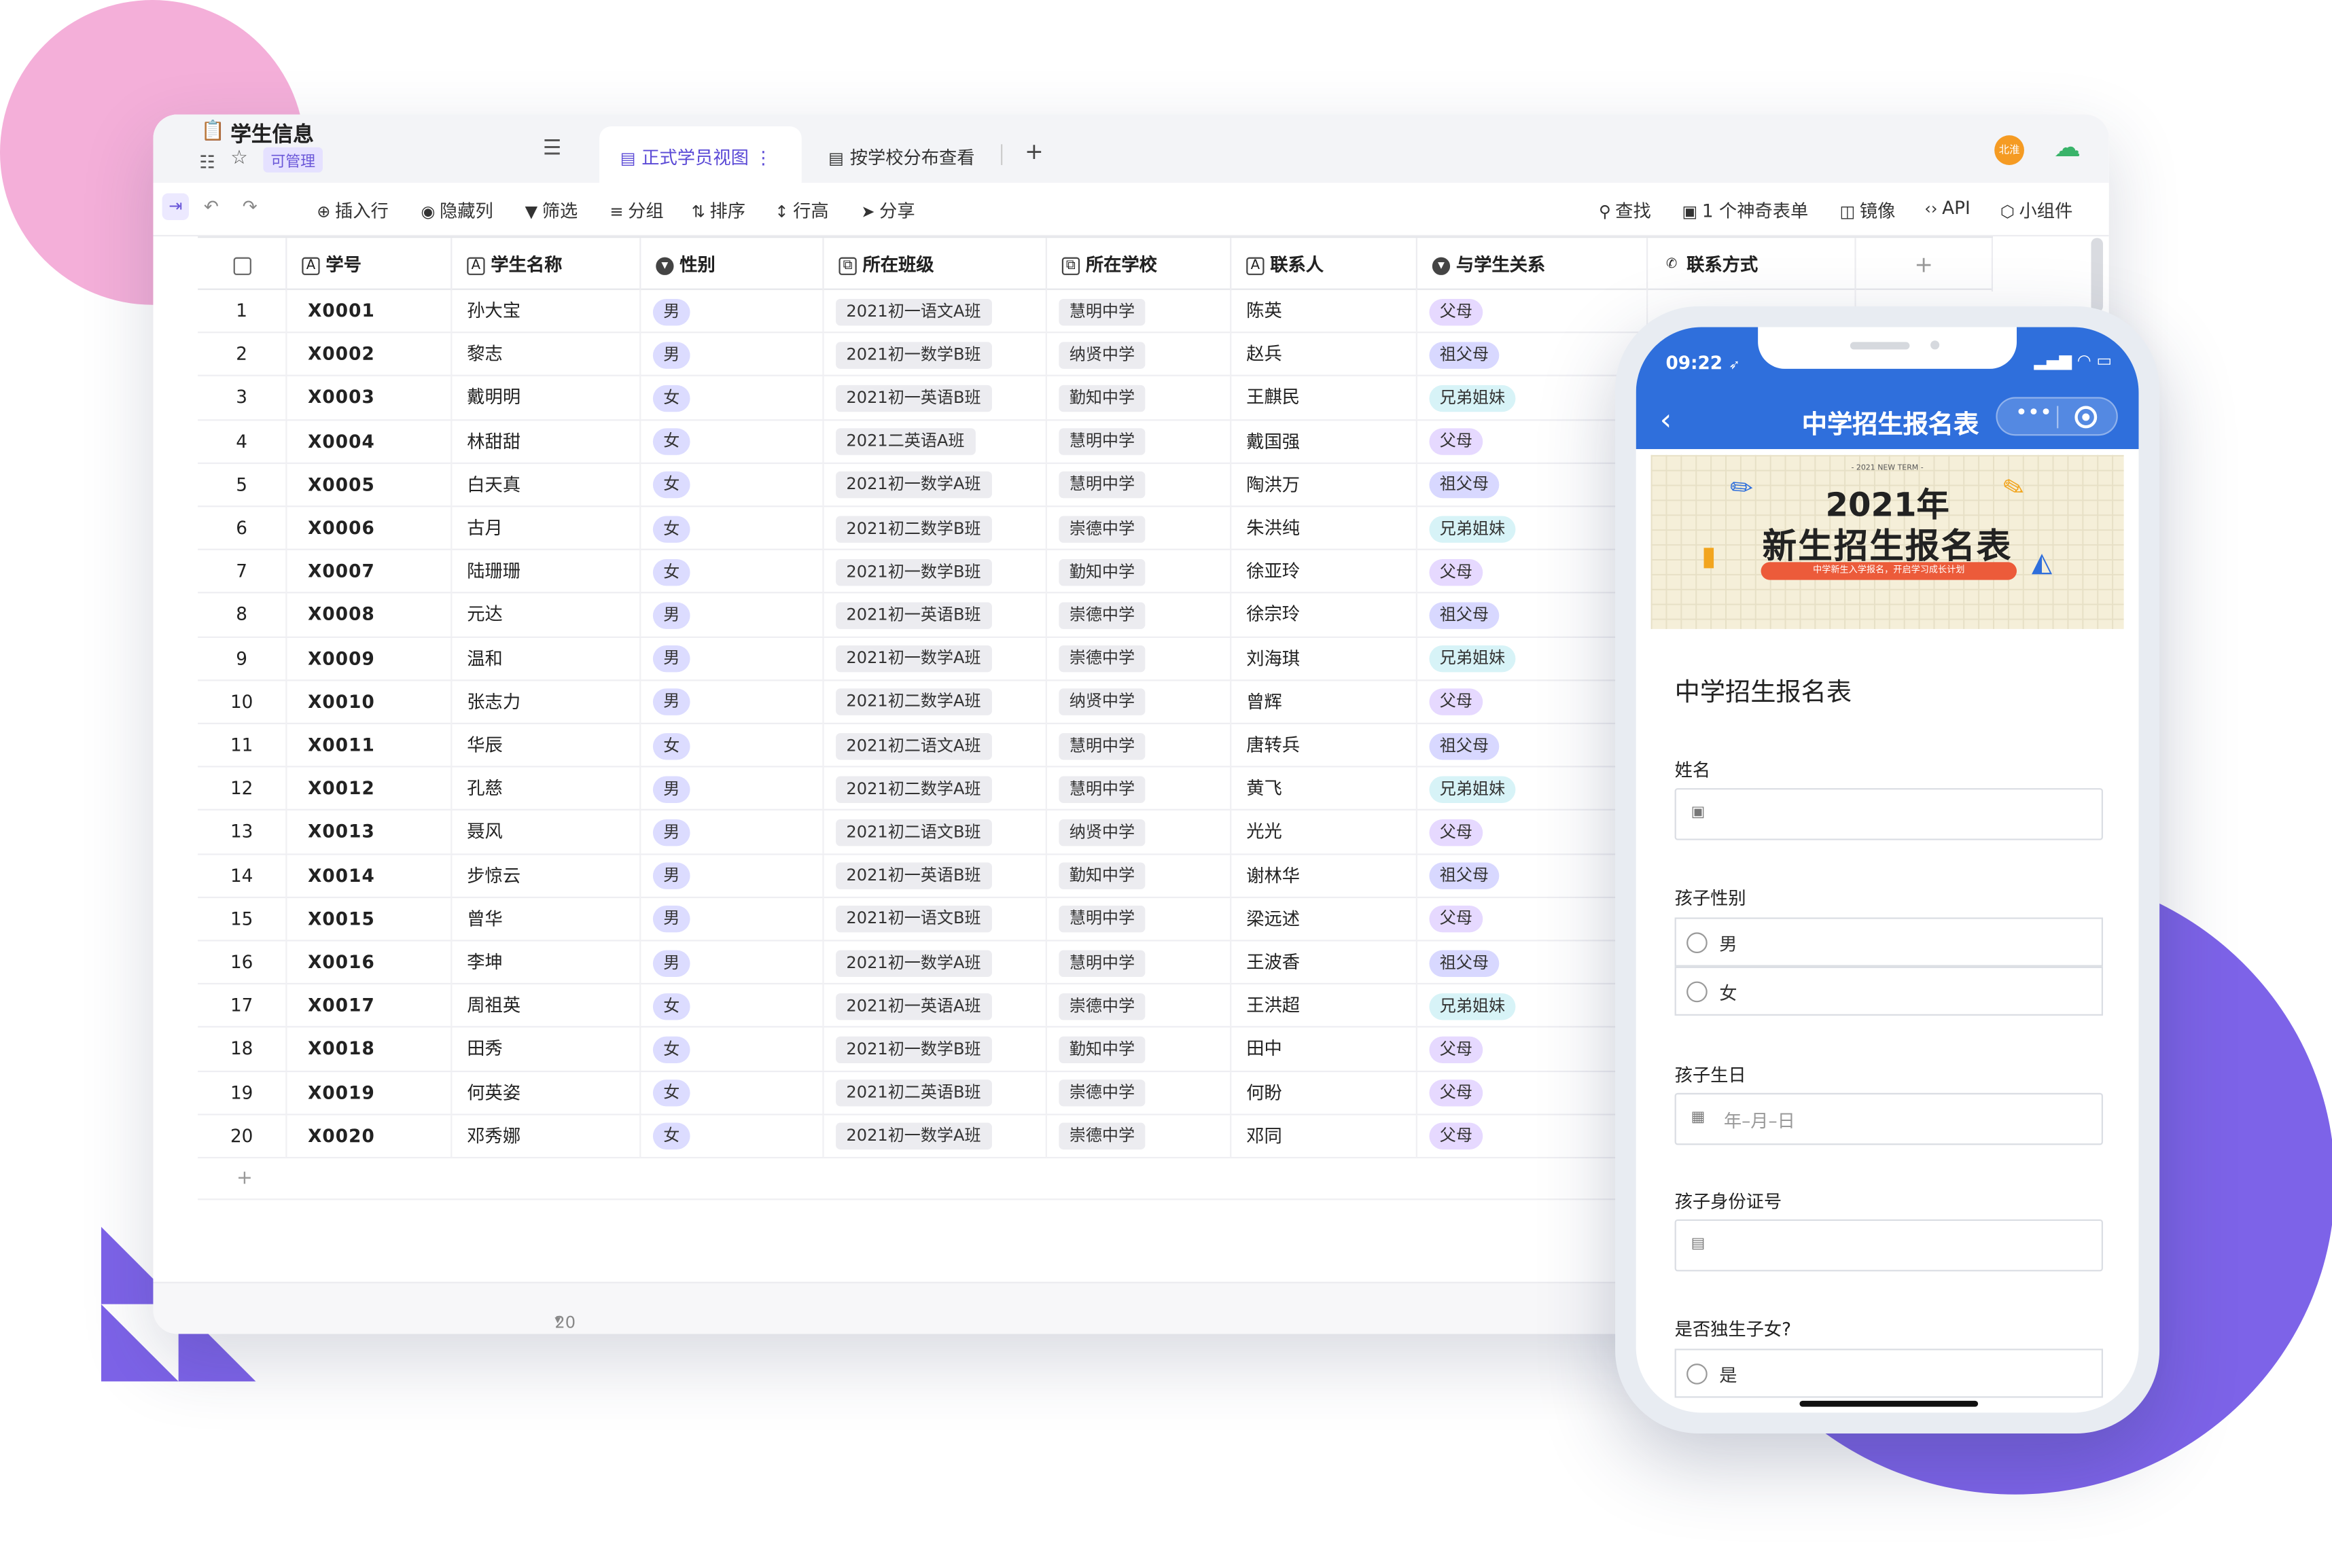  What do you see at coordinates (211, 206) in the screenshot?
I see `undo-icon: ↶` at bounding box center [211, 206].